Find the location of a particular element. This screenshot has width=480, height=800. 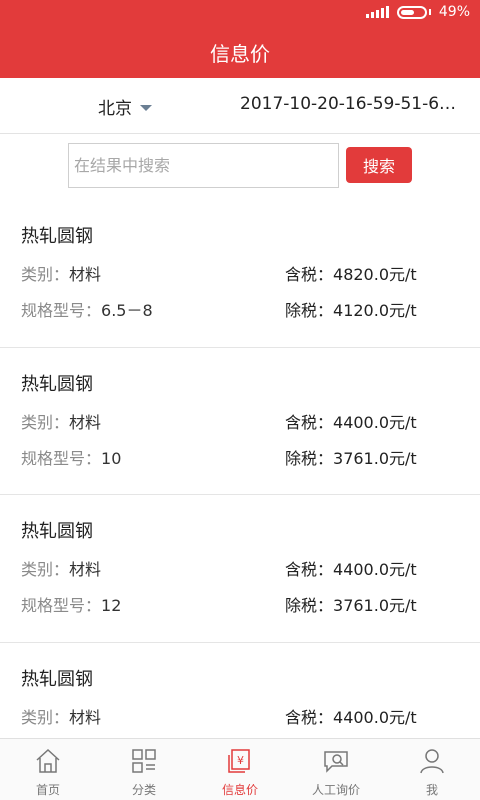

spec-row: 规格型号：12 is located at coordinates (71, 604).